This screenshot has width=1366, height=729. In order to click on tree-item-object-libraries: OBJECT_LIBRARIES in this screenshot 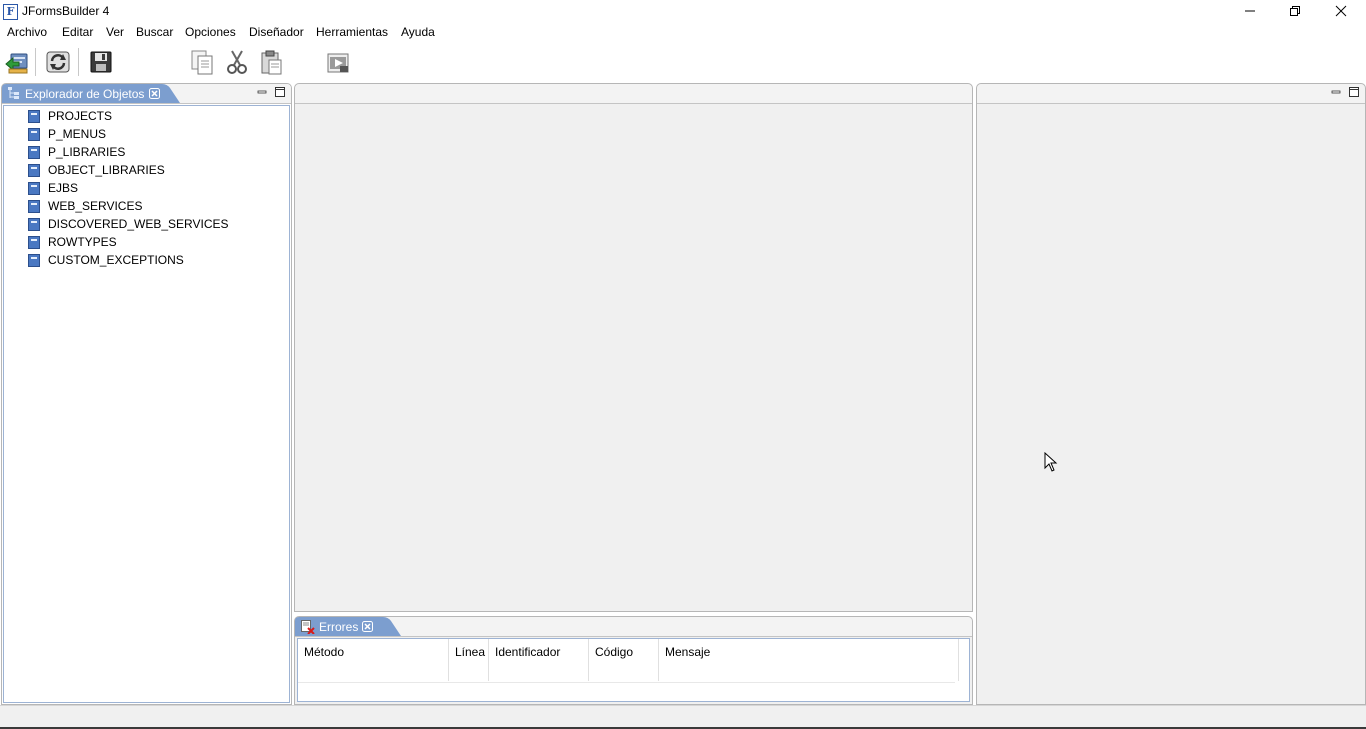, I will do `click(96, 170)`.